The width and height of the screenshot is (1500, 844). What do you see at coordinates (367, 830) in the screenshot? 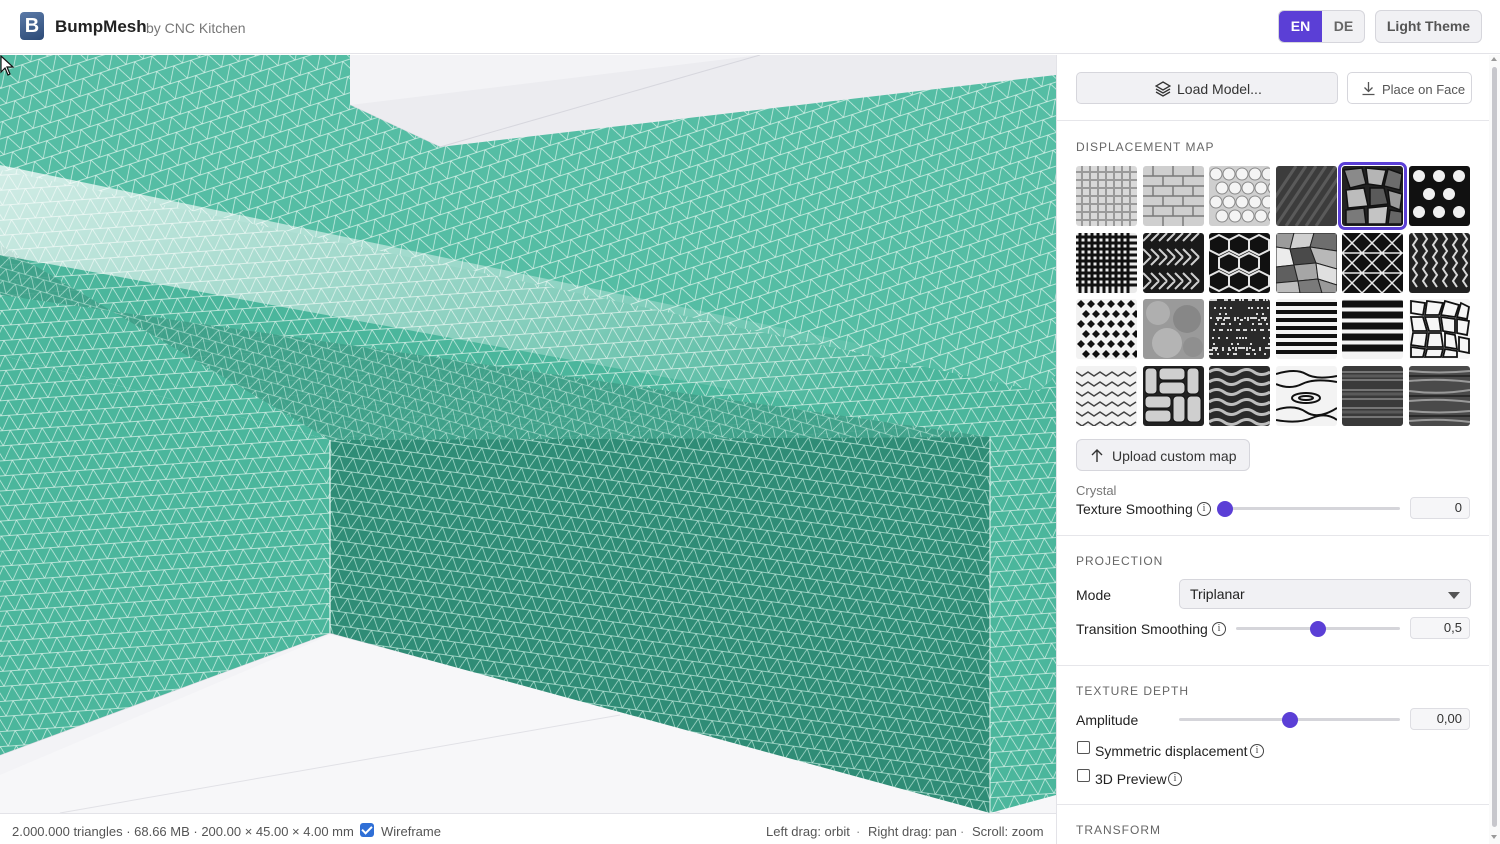
I see `wireframe-checkbox` at bounding box center [367, 830].